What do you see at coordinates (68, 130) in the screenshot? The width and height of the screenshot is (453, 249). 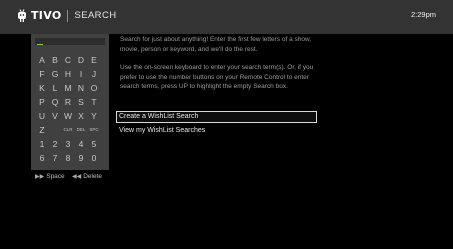 I see `key-clear: CLR` at bounding box center [68, 130].